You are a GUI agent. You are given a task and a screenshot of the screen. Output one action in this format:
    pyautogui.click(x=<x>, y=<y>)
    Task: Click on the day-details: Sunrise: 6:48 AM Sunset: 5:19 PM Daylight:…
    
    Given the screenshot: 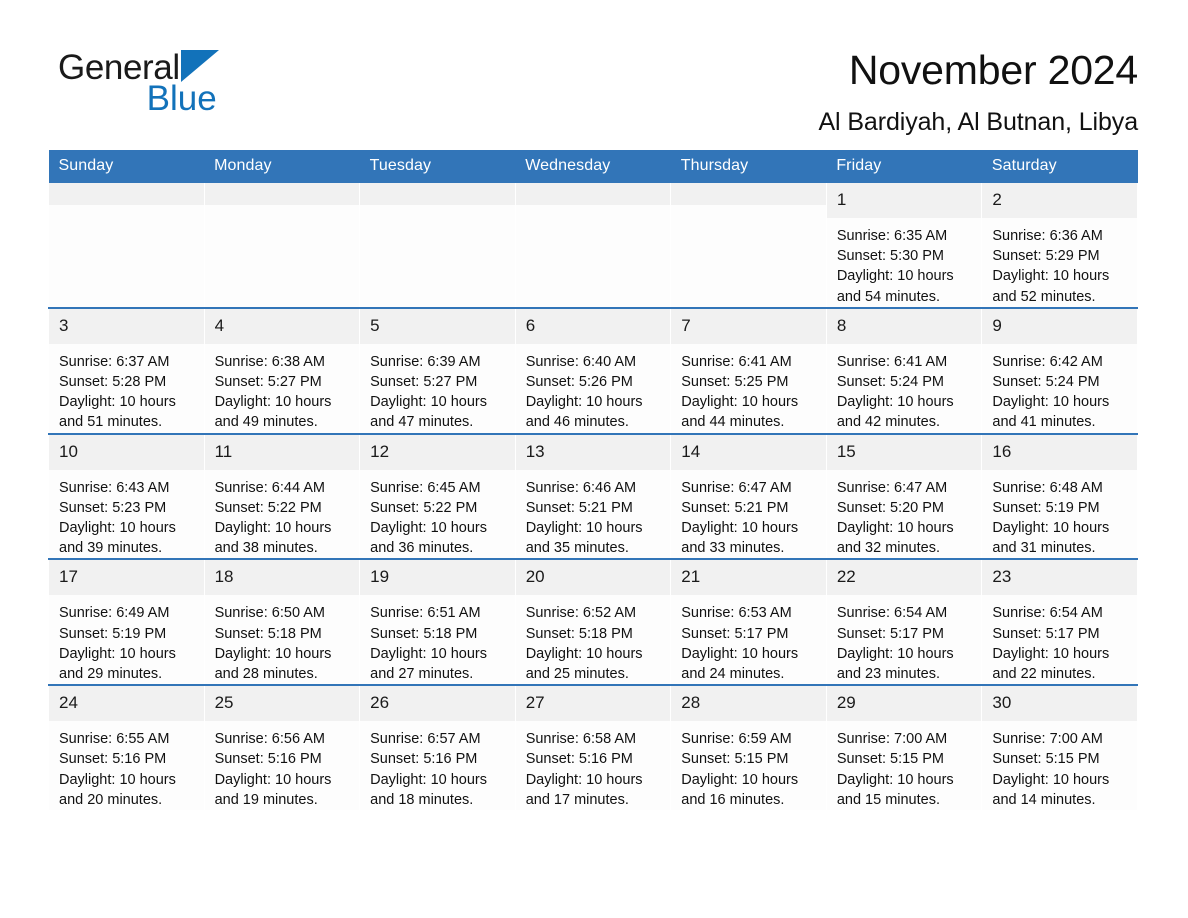 What is the action you would take?
    pyautogui.click(x=1059, y=514)
    